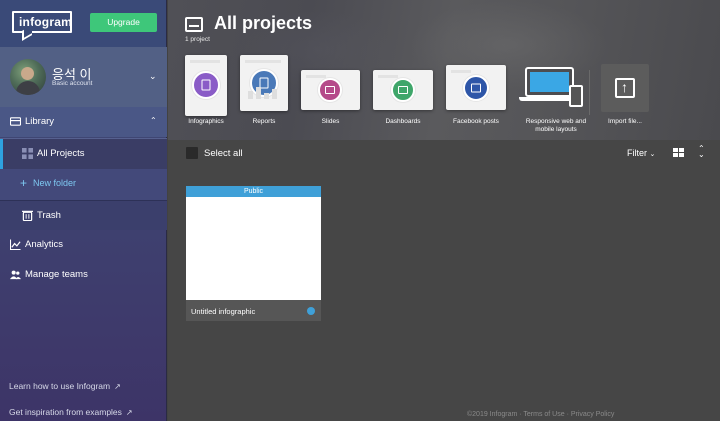 The width and height of the screenshot is (720, 421). What do you see at coordinates (83, 245) in the screenshot?
I see `sidebar-item-analytics: Analytics` at bounding box center [83, 245].